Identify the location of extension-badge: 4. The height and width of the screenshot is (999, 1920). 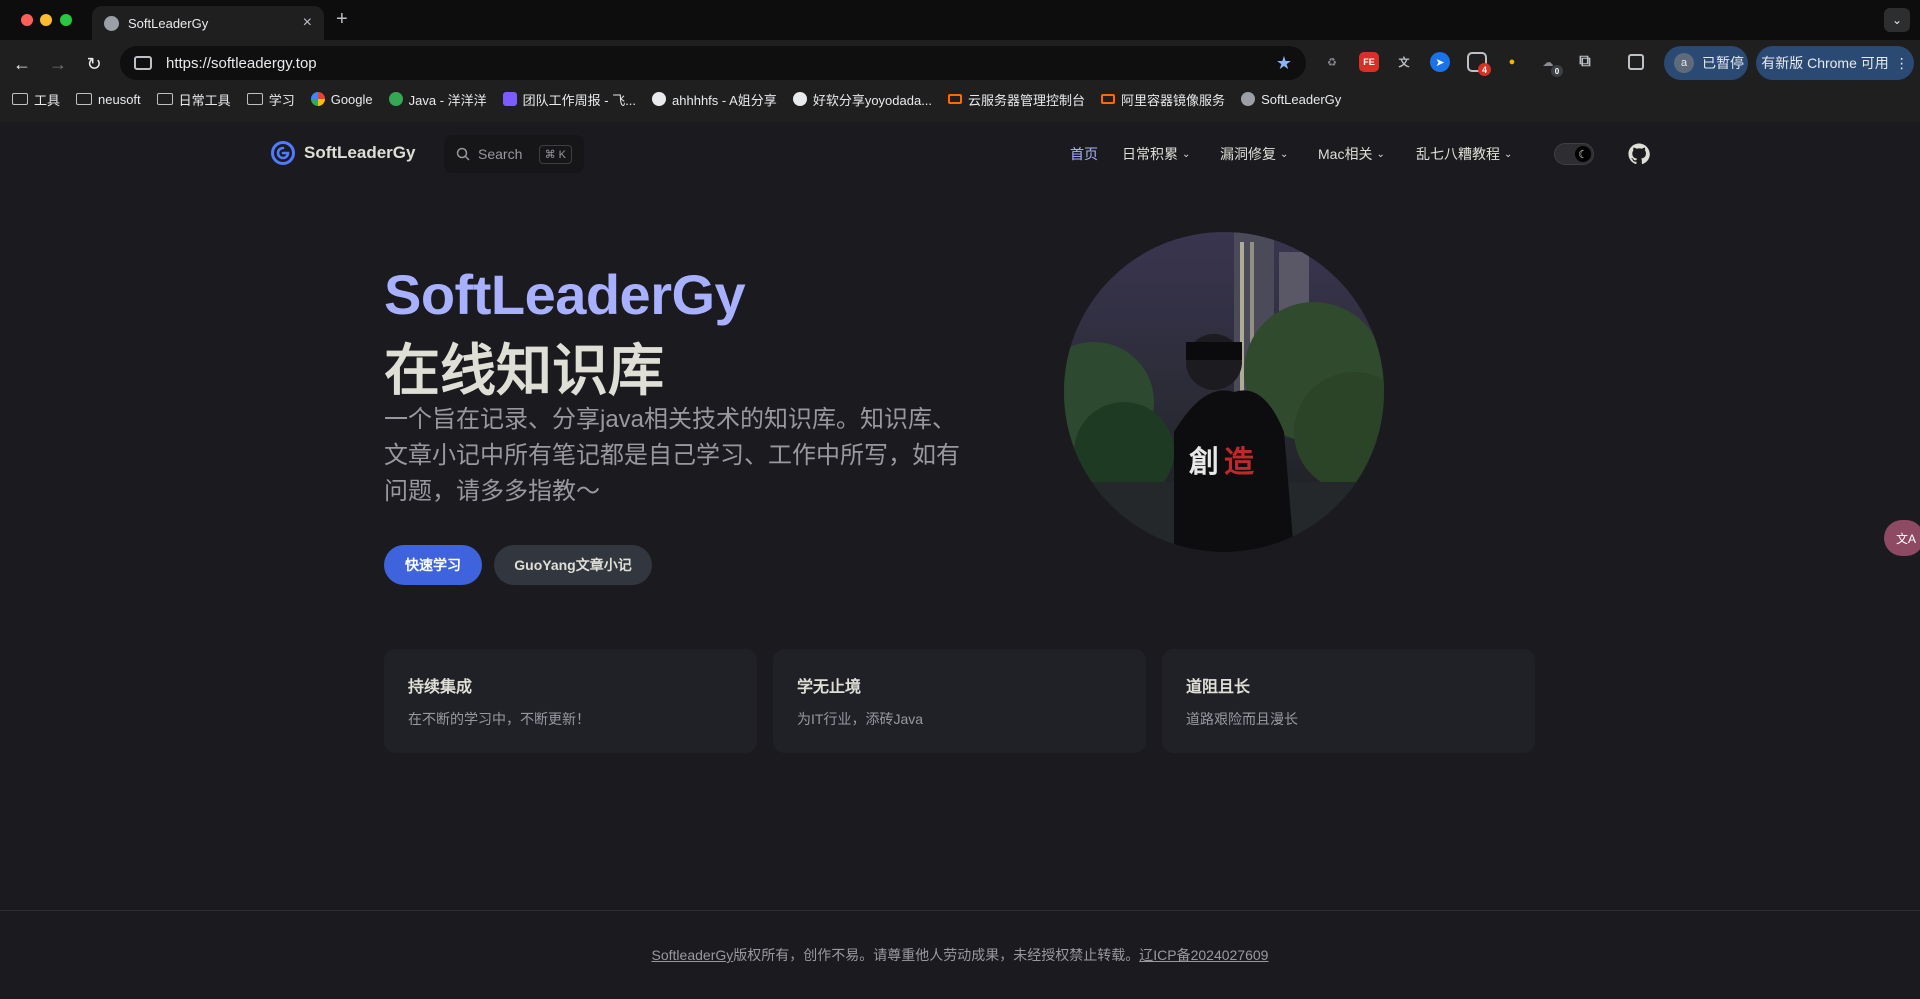
(1484, 69).